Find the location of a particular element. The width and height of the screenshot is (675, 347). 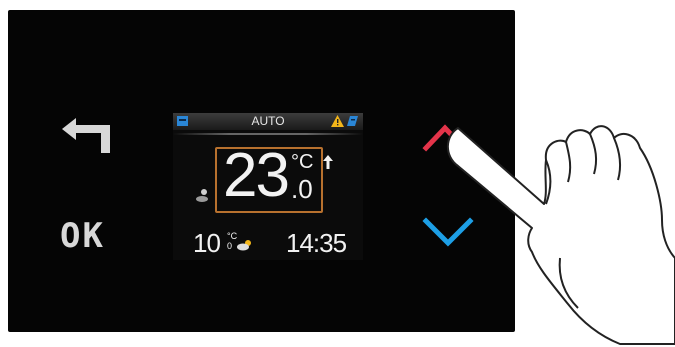

flag-icon is located at coordinates (352, 121).